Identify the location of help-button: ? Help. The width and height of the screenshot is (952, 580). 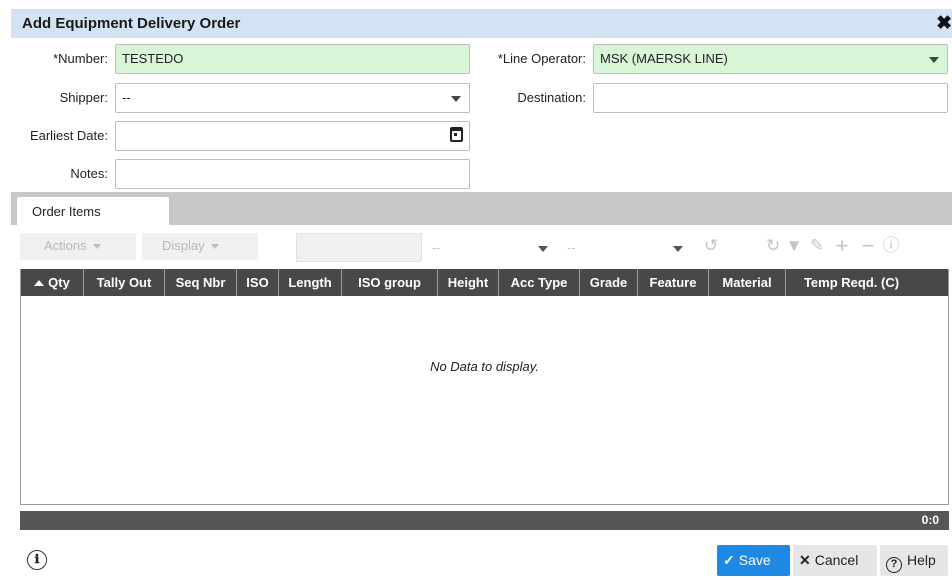
(914, 560).